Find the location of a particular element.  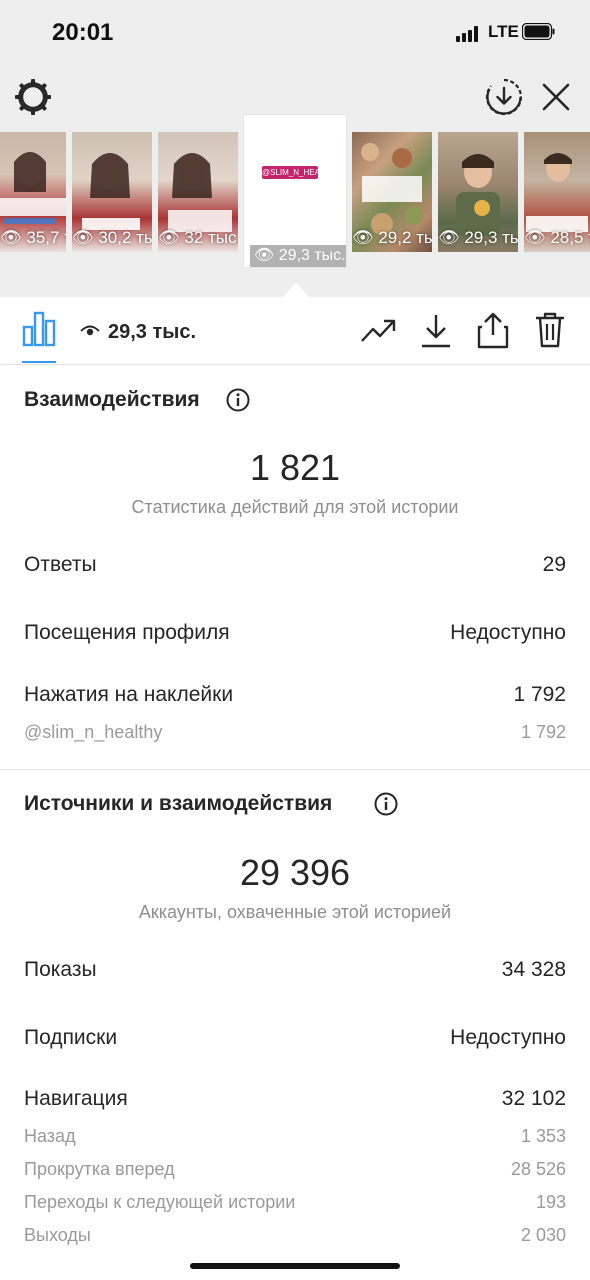

story-insights-toolbar: 29,3 тыс. is located at coordinates (295, 331).